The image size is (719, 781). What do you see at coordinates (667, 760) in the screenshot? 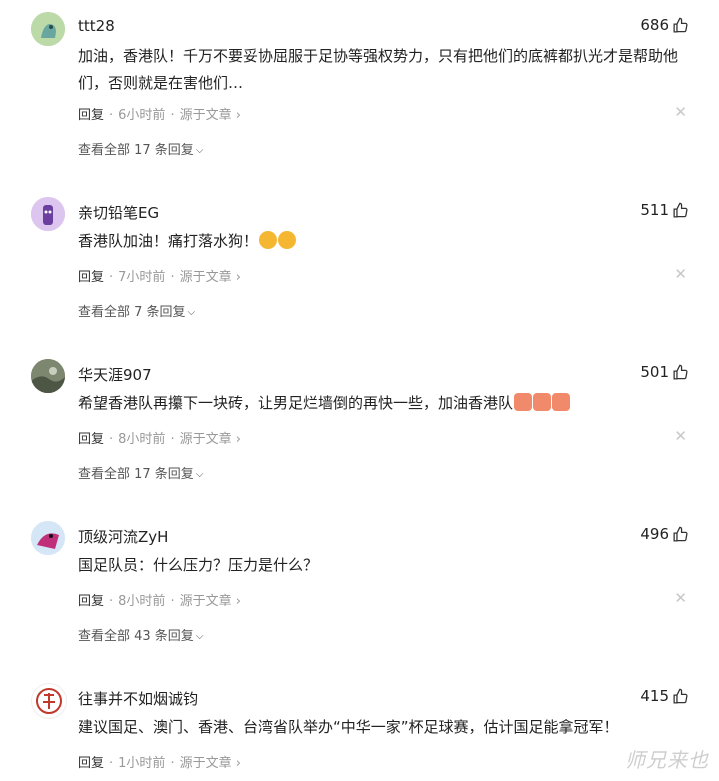
I see `watermark: 师兄来也` at bounding box center [667, 760].